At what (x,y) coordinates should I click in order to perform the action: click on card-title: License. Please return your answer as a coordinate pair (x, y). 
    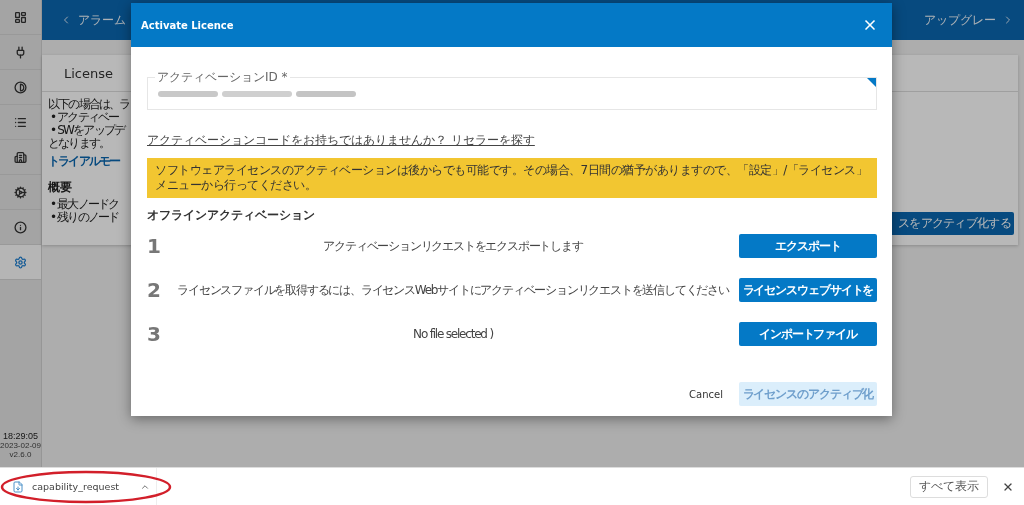
    Looking at the image, I should click on (88, 73).